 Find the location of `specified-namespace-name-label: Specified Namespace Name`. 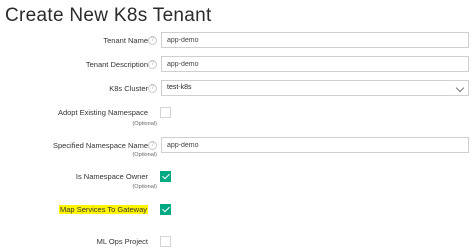

specified-namespace-name-label: Specified Namespace Name is located at coordinates (100, 145).